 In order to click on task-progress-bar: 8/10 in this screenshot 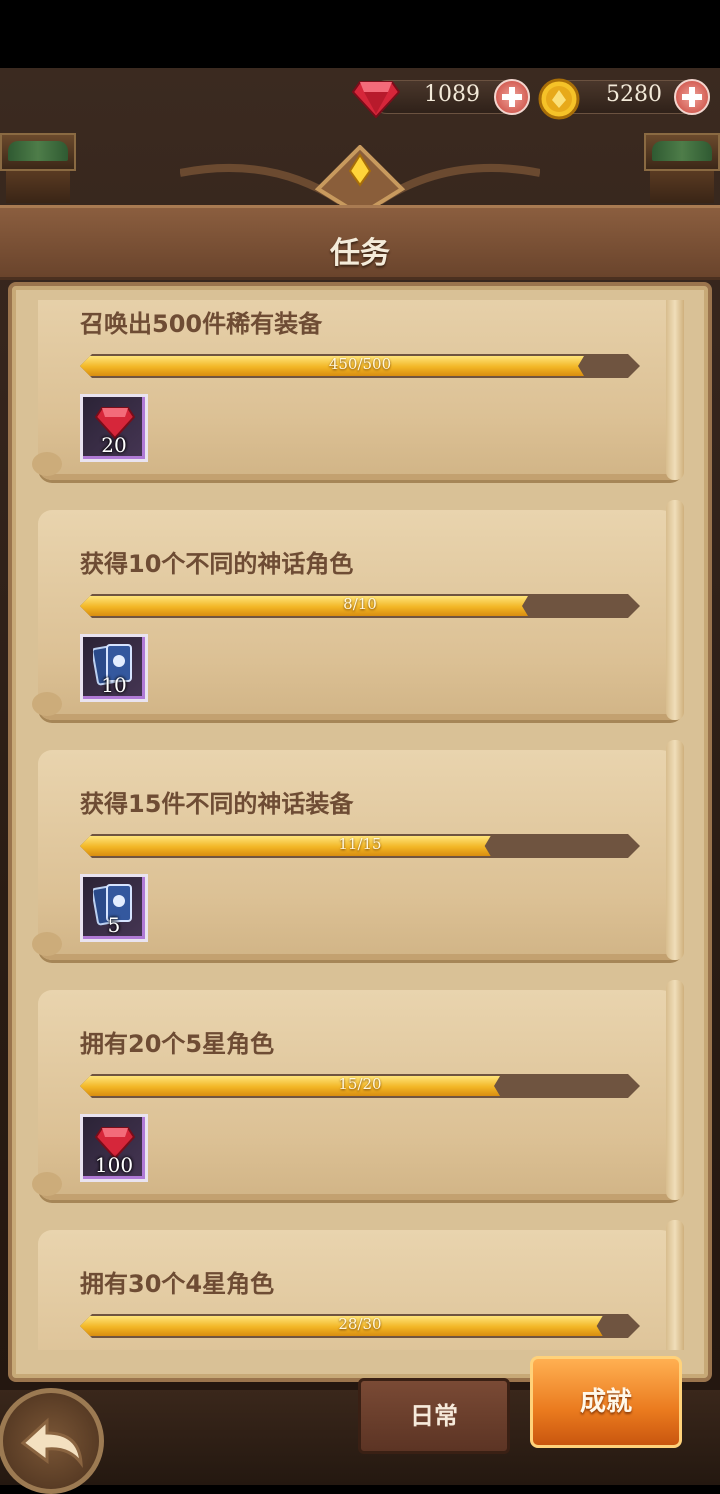, I will do `click(360, 606)`.